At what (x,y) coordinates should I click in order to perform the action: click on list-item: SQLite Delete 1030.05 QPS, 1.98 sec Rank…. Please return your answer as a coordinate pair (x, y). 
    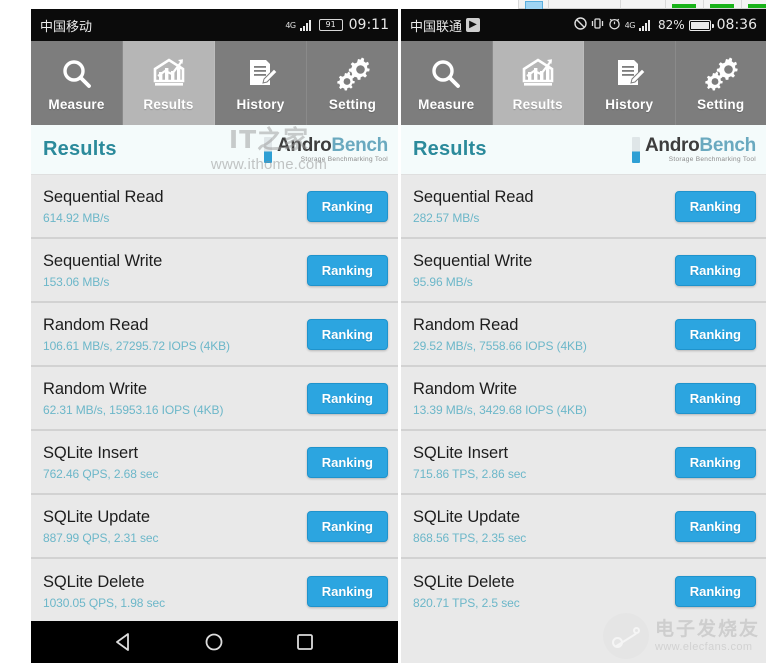
    Looking at the image, I should click on (214, 590).